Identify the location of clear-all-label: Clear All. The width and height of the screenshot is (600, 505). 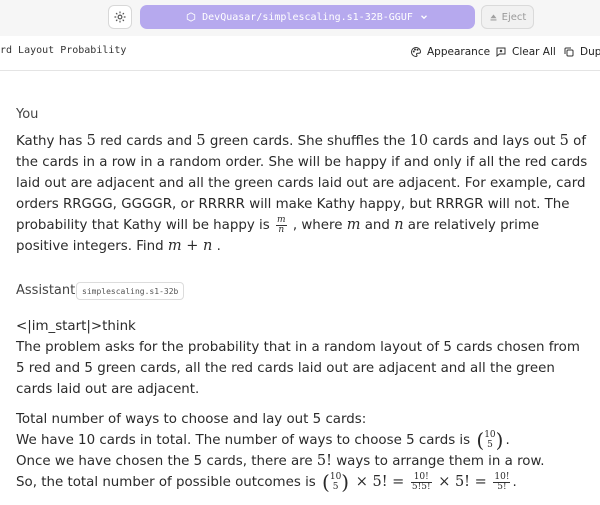
(534, 52).